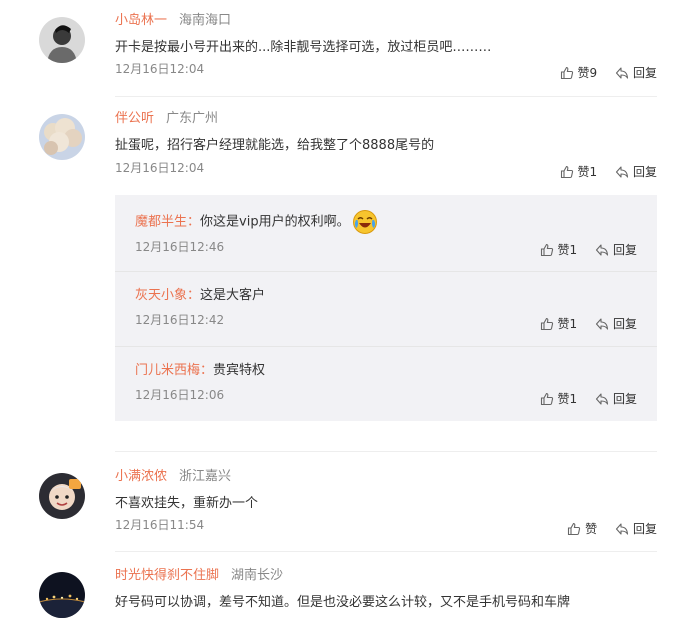 The image size is (696, 618). Describe the element at coordinates (205, 20) in the screenshot. I see `user-location: 海南海口` at that location.